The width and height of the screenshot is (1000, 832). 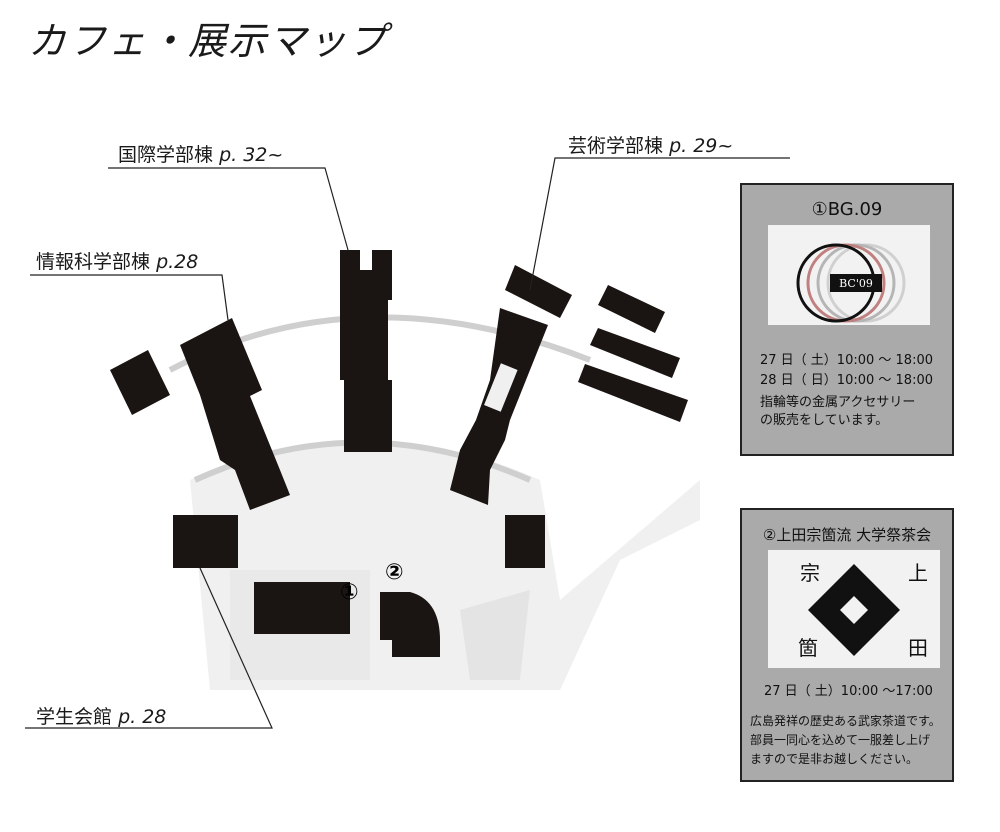 I want to click on panel1-line-3: 指輪等の金属アクセサリー, so click(x=838, y=402).